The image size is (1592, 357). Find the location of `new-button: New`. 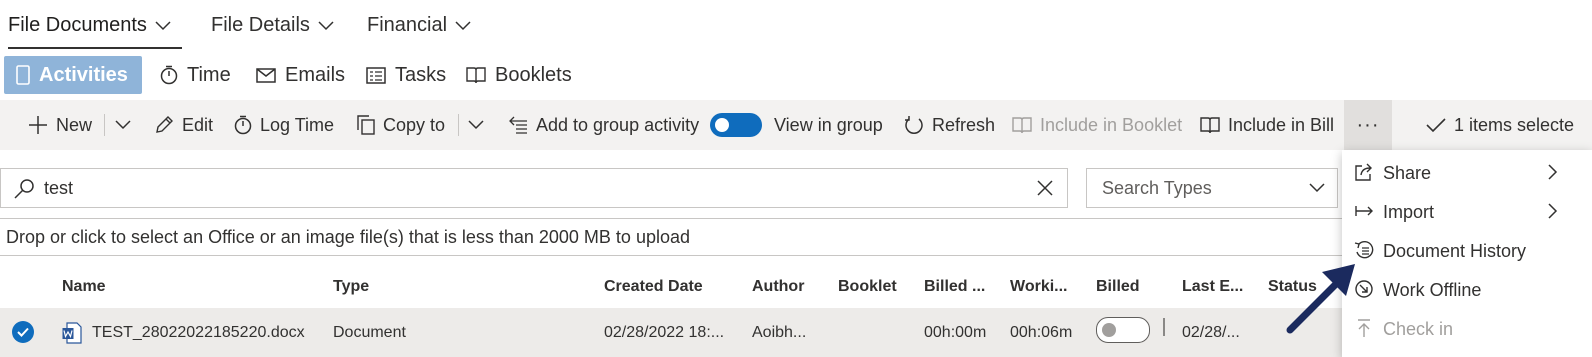

new-button: New is located at coordinates (60, 125).